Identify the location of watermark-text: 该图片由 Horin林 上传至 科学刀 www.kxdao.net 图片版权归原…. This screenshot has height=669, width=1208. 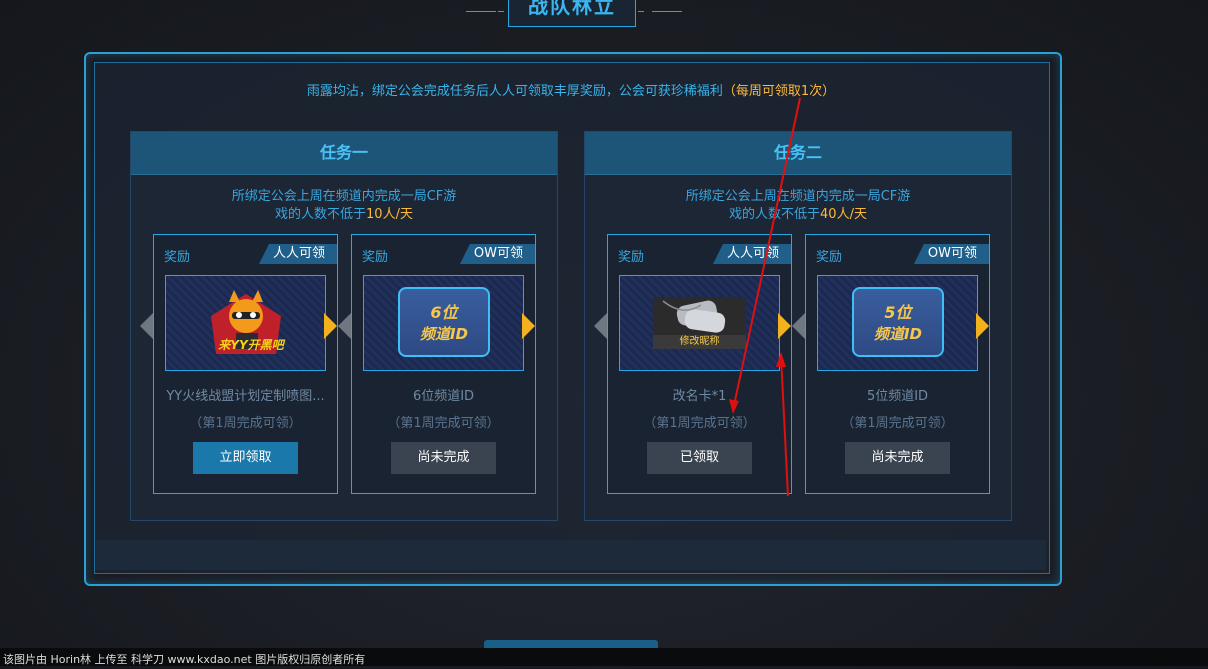
(184, 659).